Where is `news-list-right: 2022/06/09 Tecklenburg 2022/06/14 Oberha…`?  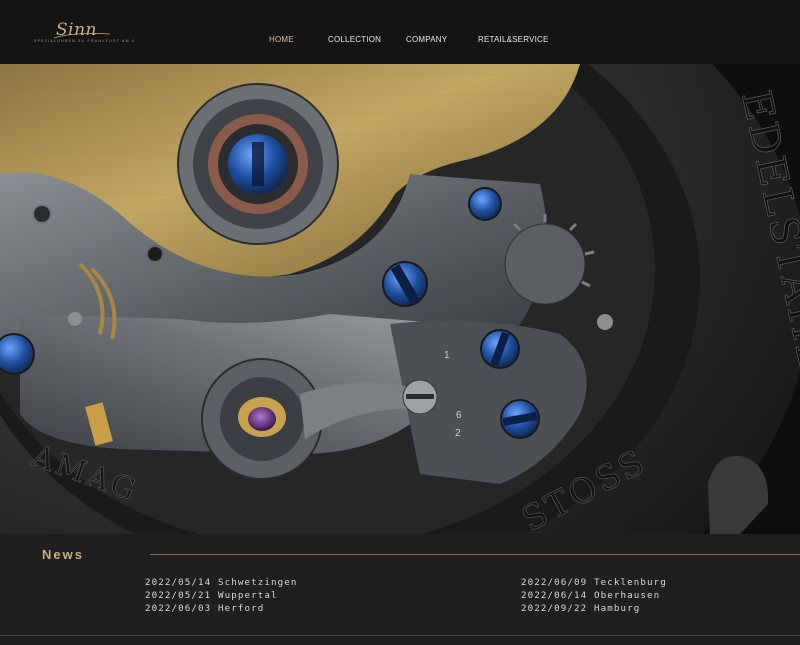 news-list-right: 2022/06/09 Tecklenburg 2022/06/14 Oberha… is located at coordinates (594, 595).